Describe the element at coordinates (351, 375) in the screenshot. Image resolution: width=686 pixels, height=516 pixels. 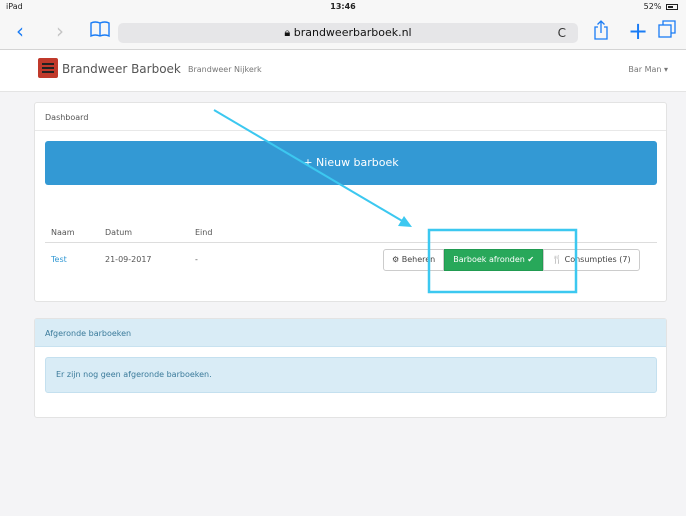
I see `empty-finished-alert: Er zijn nog geen afgeronde barboeken.` at that location.